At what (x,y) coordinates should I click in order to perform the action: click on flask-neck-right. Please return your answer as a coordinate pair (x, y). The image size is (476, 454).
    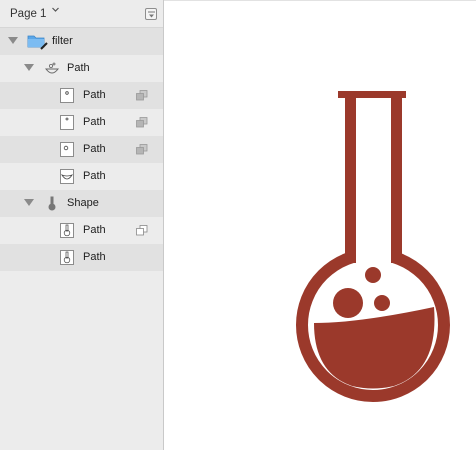
    Looking at the image, I should click on (396, 178).